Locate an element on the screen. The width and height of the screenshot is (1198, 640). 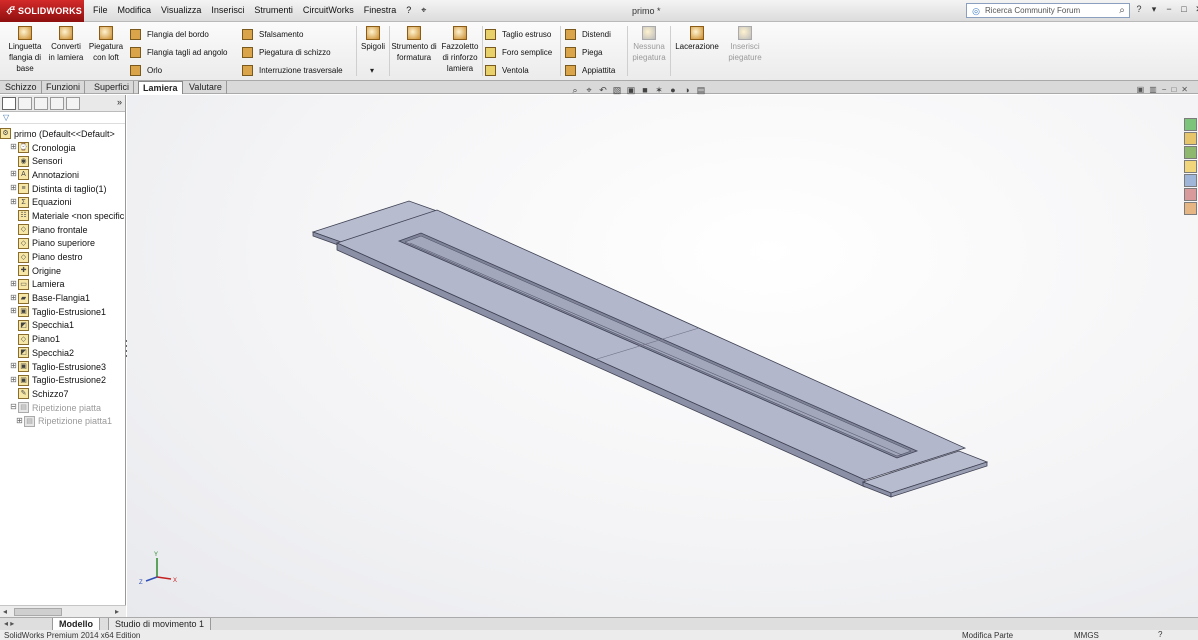
resources-icon is located at coordinates (1190, 124).